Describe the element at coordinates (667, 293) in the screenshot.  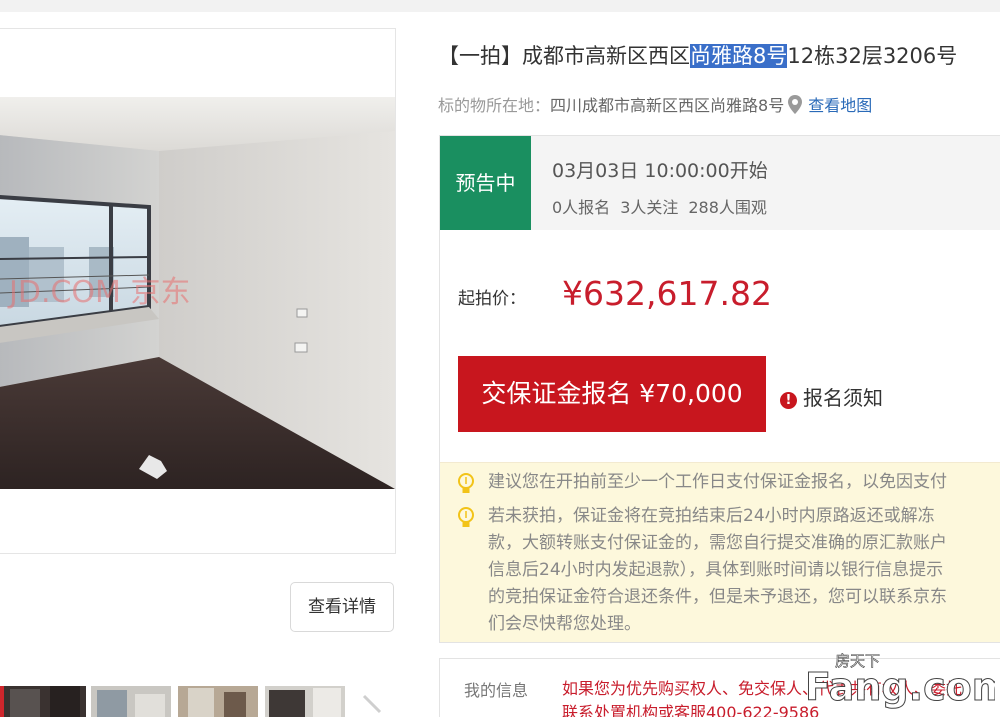
I see `starting-price: ¥632,617.82` at that location.